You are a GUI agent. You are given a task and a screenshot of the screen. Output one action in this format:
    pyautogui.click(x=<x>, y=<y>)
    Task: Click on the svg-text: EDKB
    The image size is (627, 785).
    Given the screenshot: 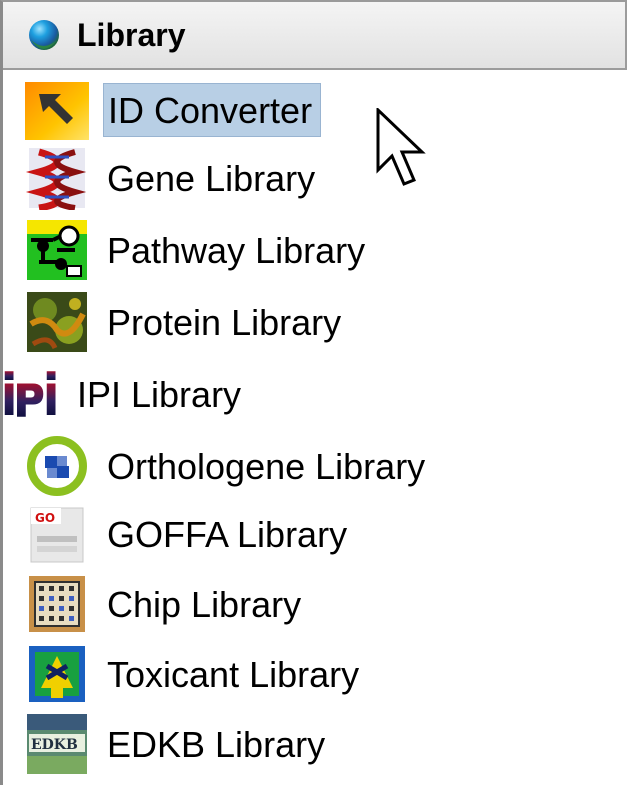 What is the action you would take?
    pyautogui.click(x=54, y=745)
    